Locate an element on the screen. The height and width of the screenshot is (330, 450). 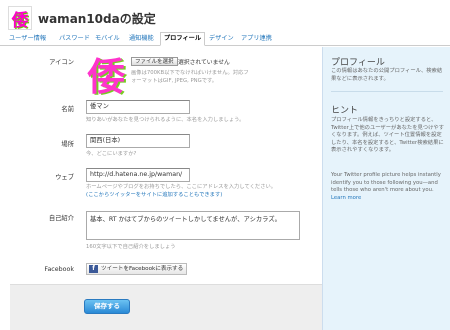
settings-tabs: ユーザー情報 パスワード モバイル 通知機能 プロフィール デザイン アプリ連携 is located at coordinates (225, 39).